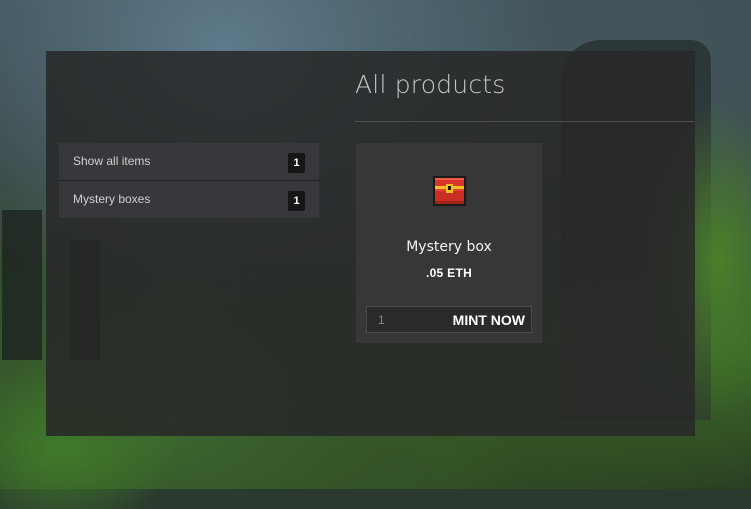 This screenshot has width=751, height=509. Describe the element at coordinates (401, 319) in the screenshot. I see `quantity-input` at that location.